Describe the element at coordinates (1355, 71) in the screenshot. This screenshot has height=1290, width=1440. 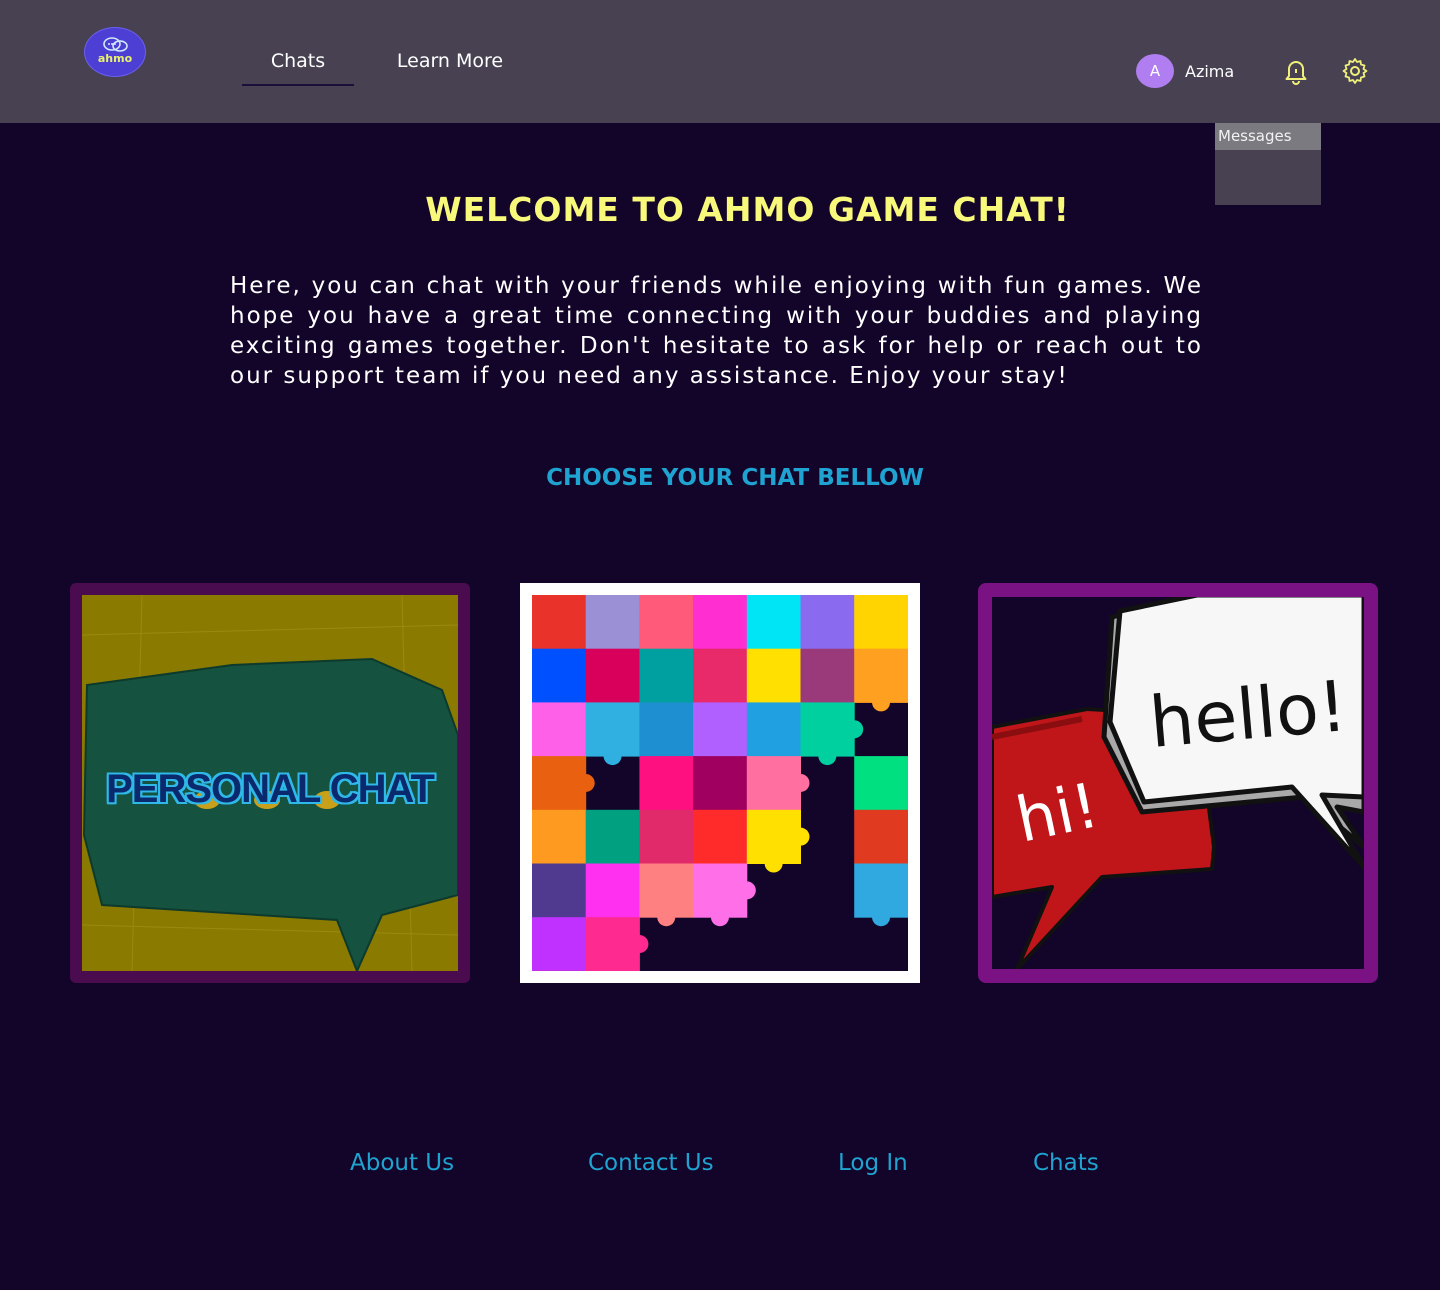
I see `settings-gear-icon` at that location.